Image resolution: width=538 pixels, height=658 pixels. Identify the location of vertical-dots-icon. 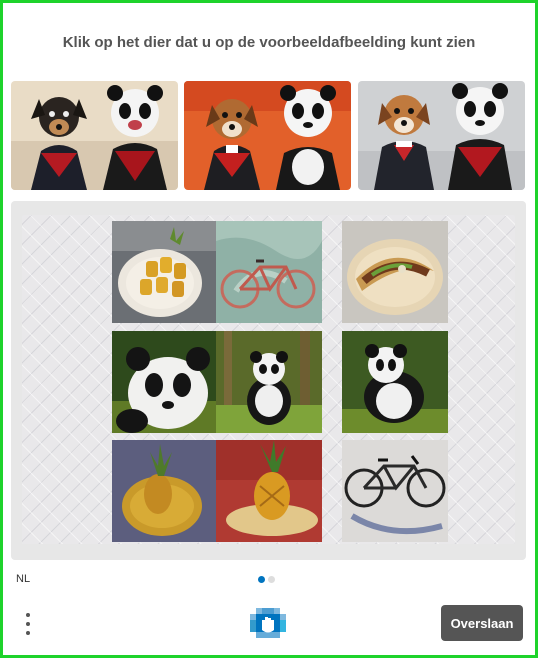
(28, 624).